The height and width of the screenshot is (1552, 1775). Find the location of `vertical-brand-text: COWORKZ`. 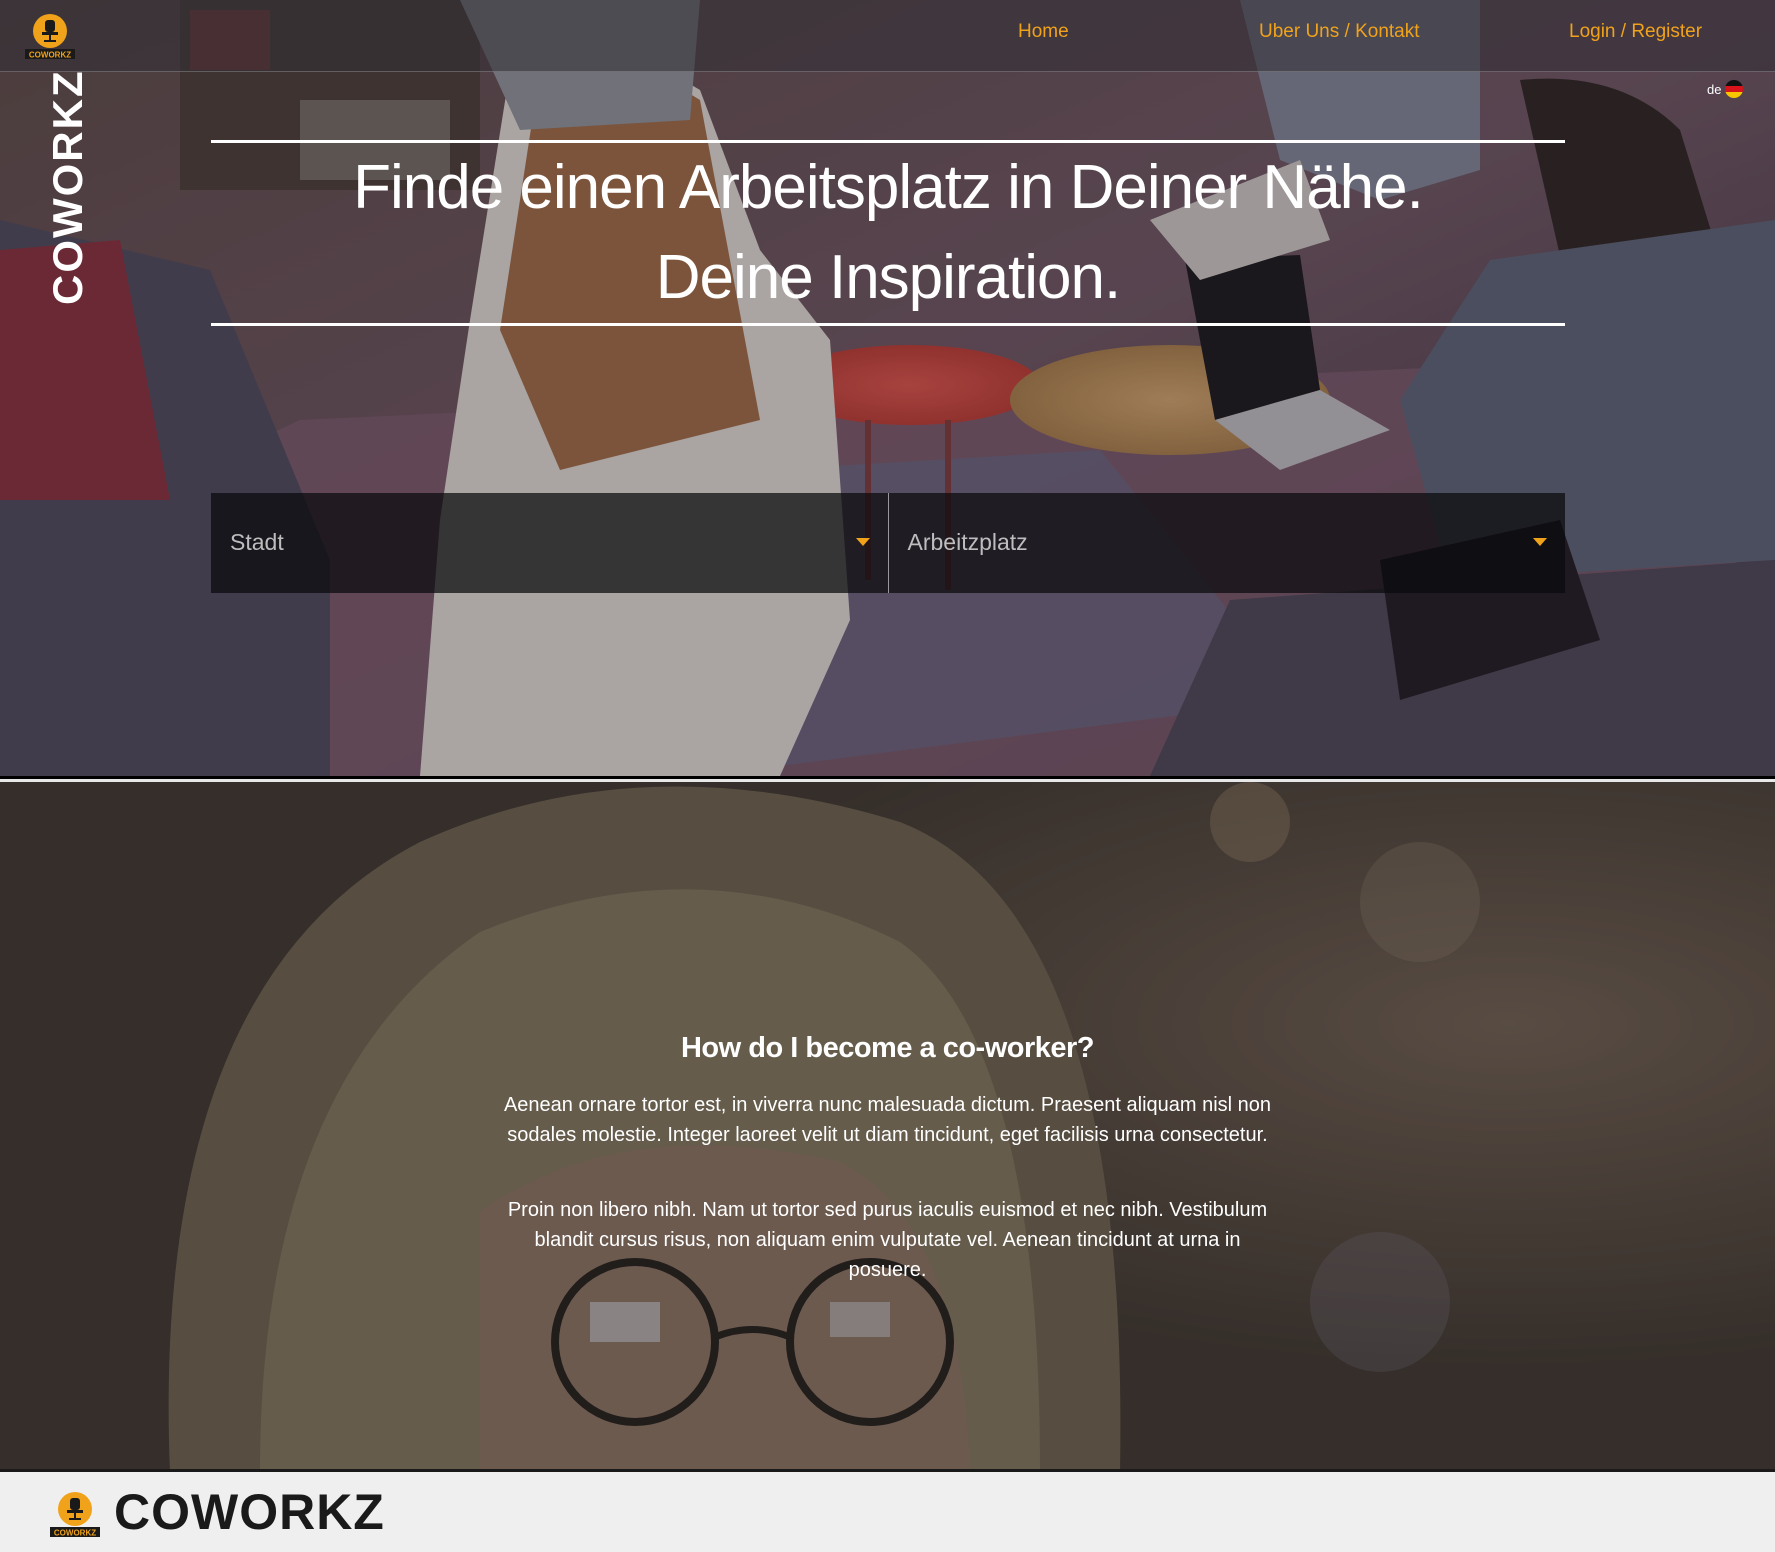

vertical-brand-text: COWORKZ is located at coordinates (67, 187).